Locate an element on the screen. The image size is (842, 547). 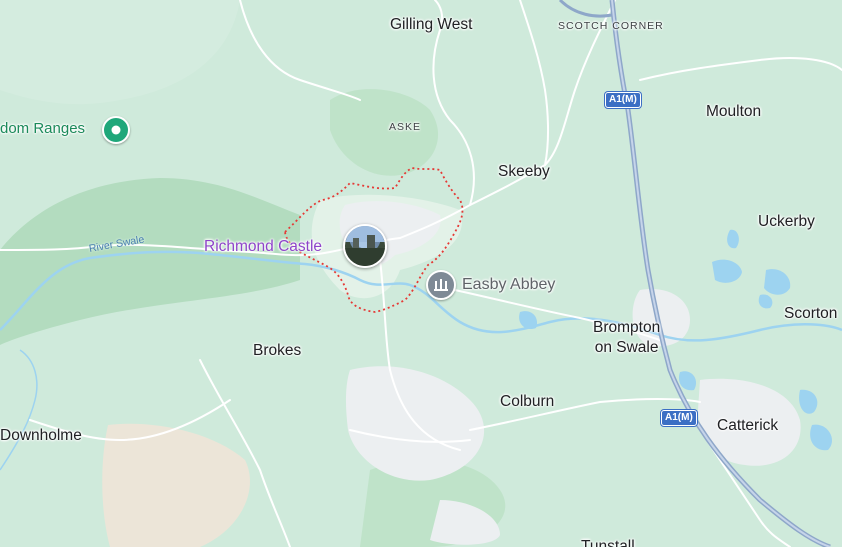
place-skeeby: Skeeby is located at coordinates (524, 172).